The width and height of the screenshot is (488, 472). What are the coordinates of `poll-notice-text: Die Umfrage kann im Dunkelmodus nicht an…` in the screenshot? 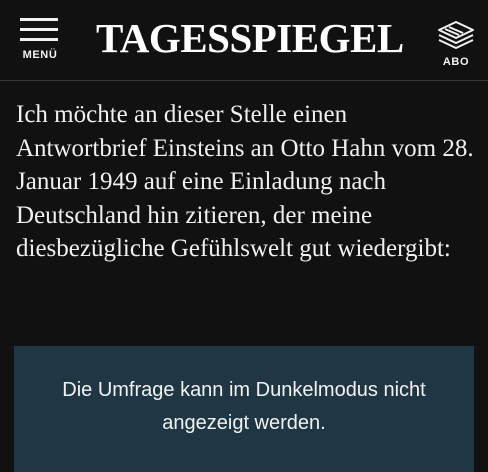 It's located at (244, 406).